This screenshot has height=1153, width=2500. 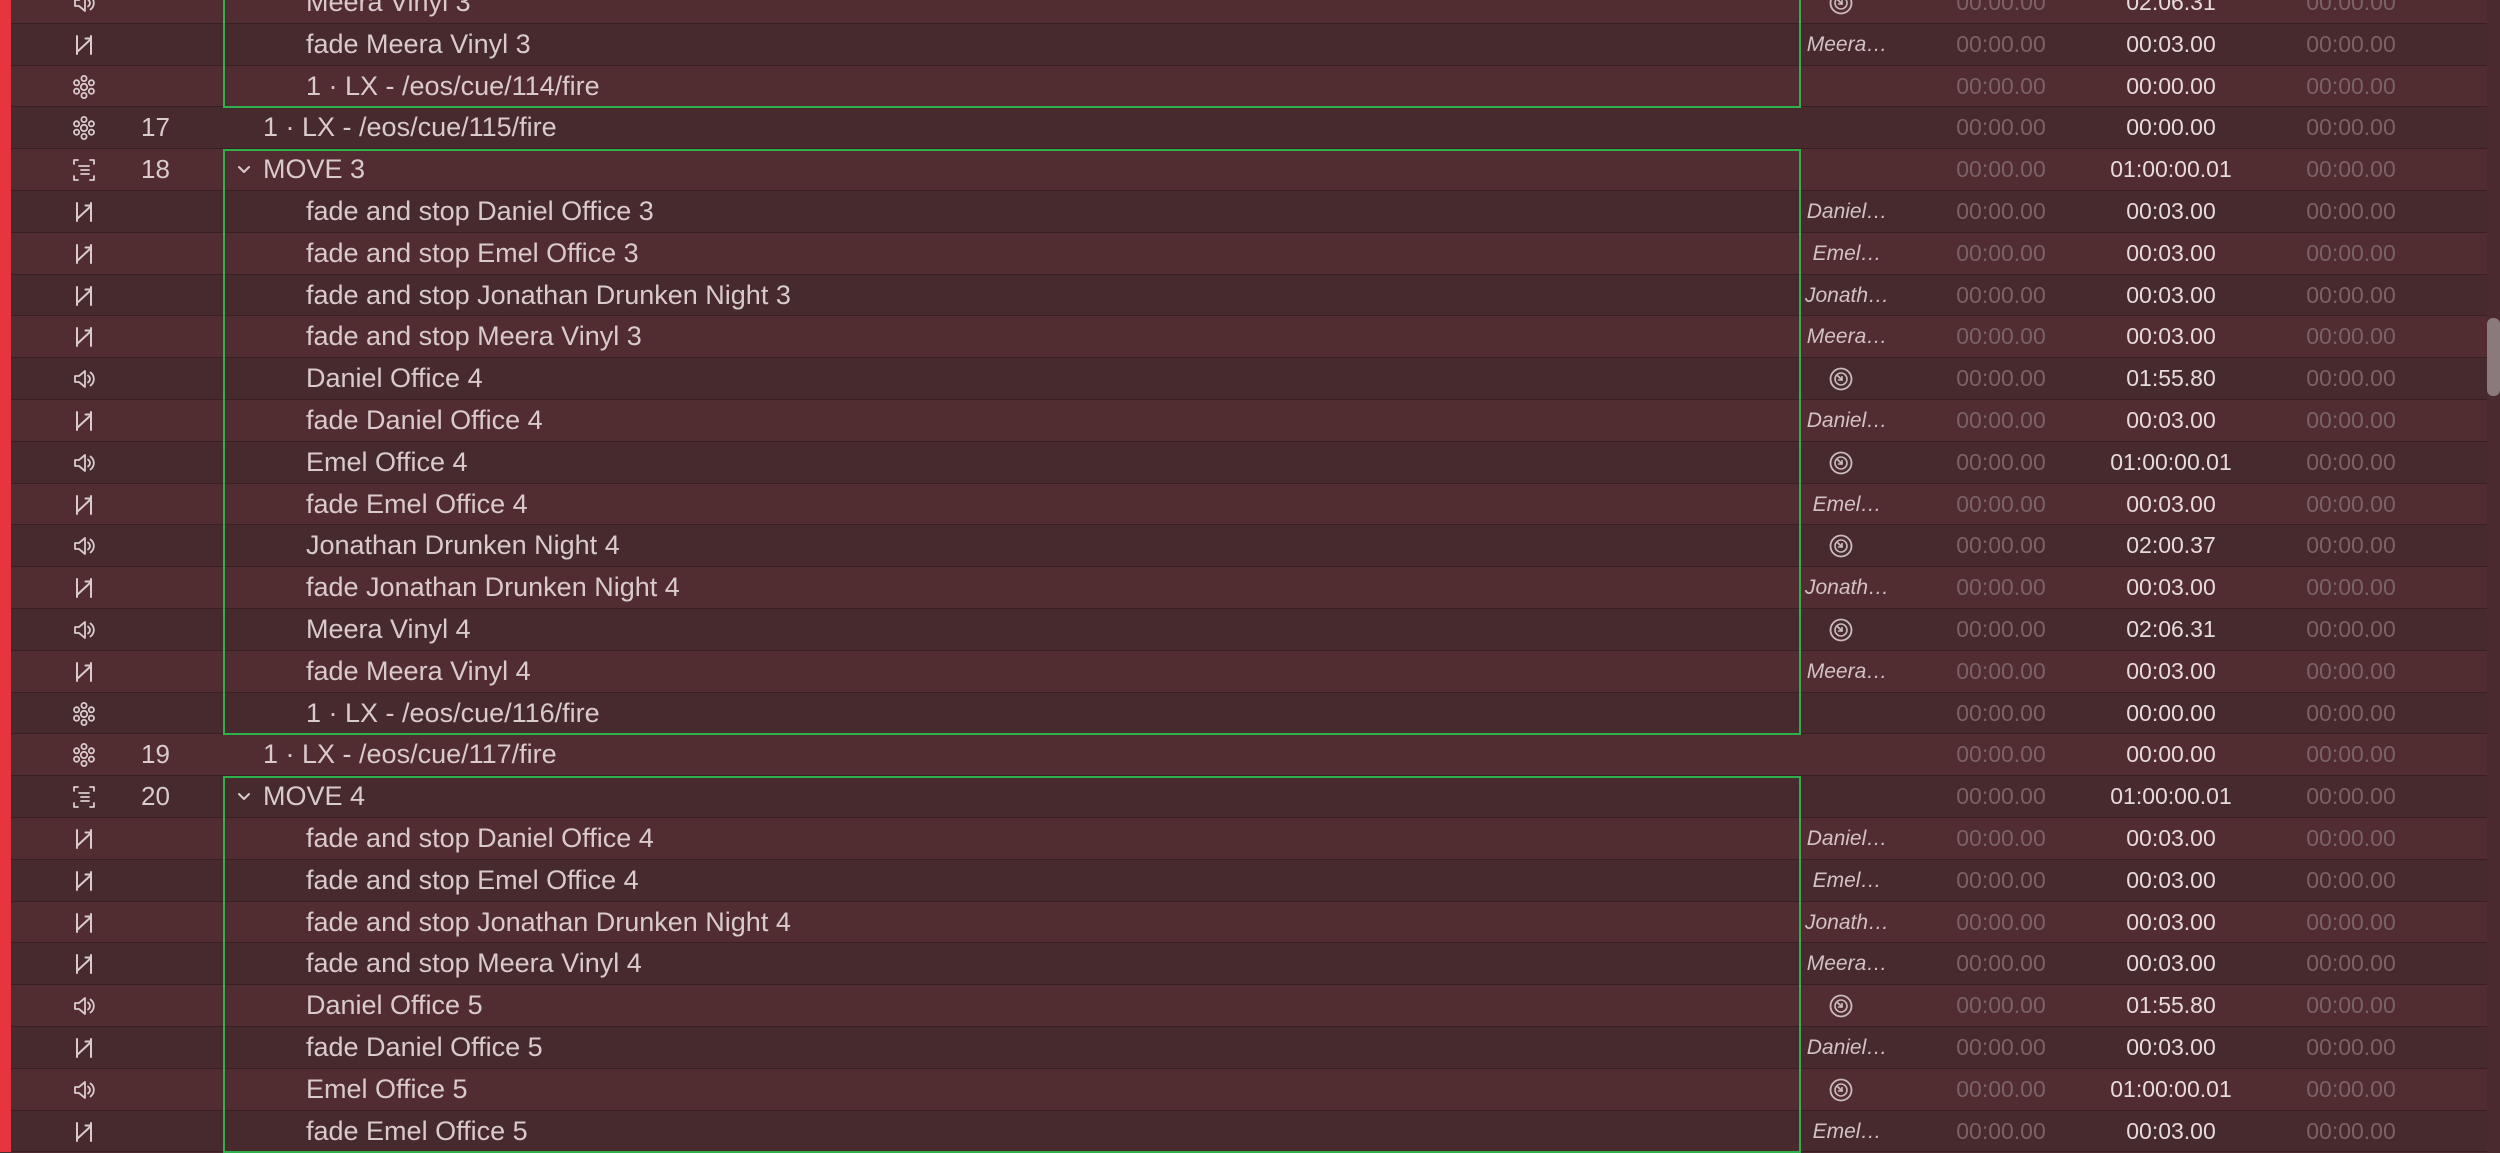 What do you see at coordinates (1249, 629) in the screenshot?
I see `child-cue-row: Meera Vinyl 4 00:00.00 02:06.31 00:00.00` at bounding box center [1249, 629].